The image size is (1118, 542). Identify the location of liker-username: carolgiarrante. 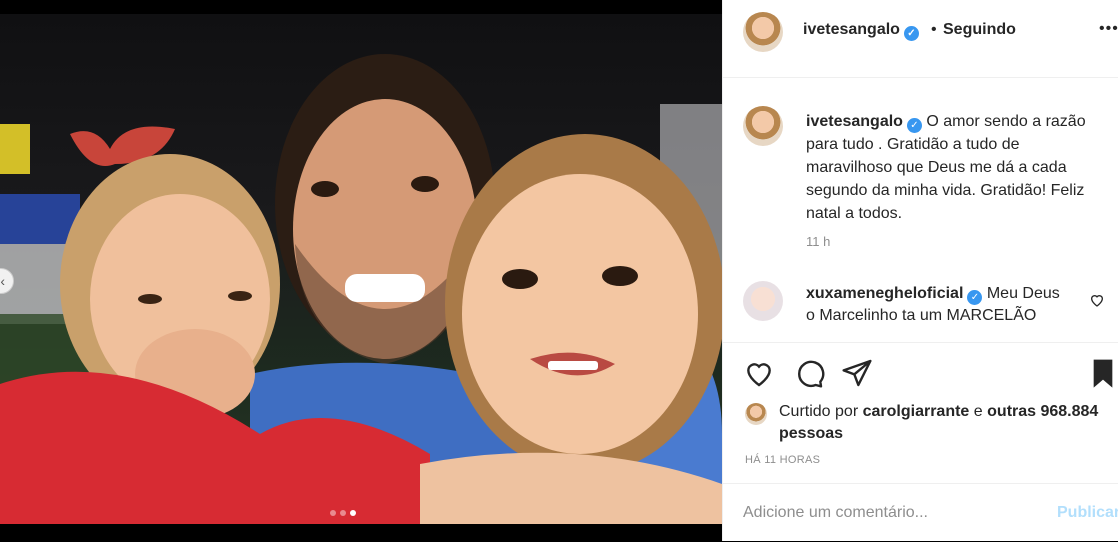
(916, 411).